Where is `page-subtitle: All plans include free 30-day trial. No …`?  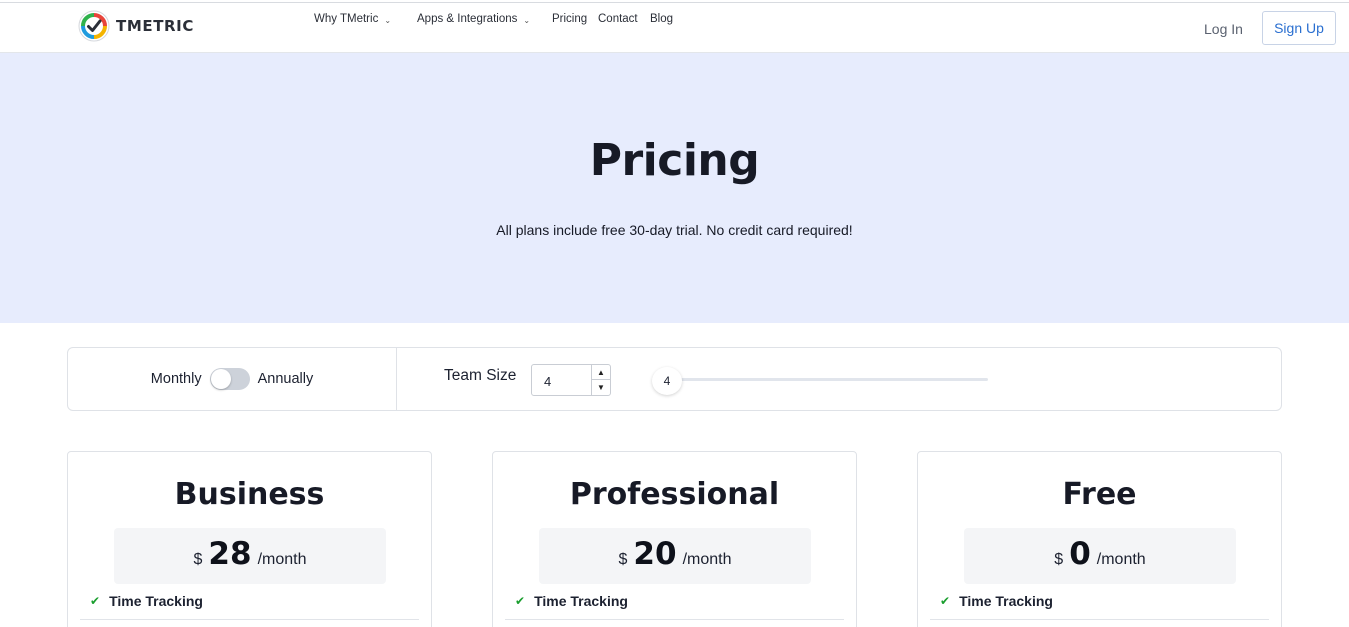
page-subtitle: All plans include free 30-day trial. No … is located at coordinates (674, 230).